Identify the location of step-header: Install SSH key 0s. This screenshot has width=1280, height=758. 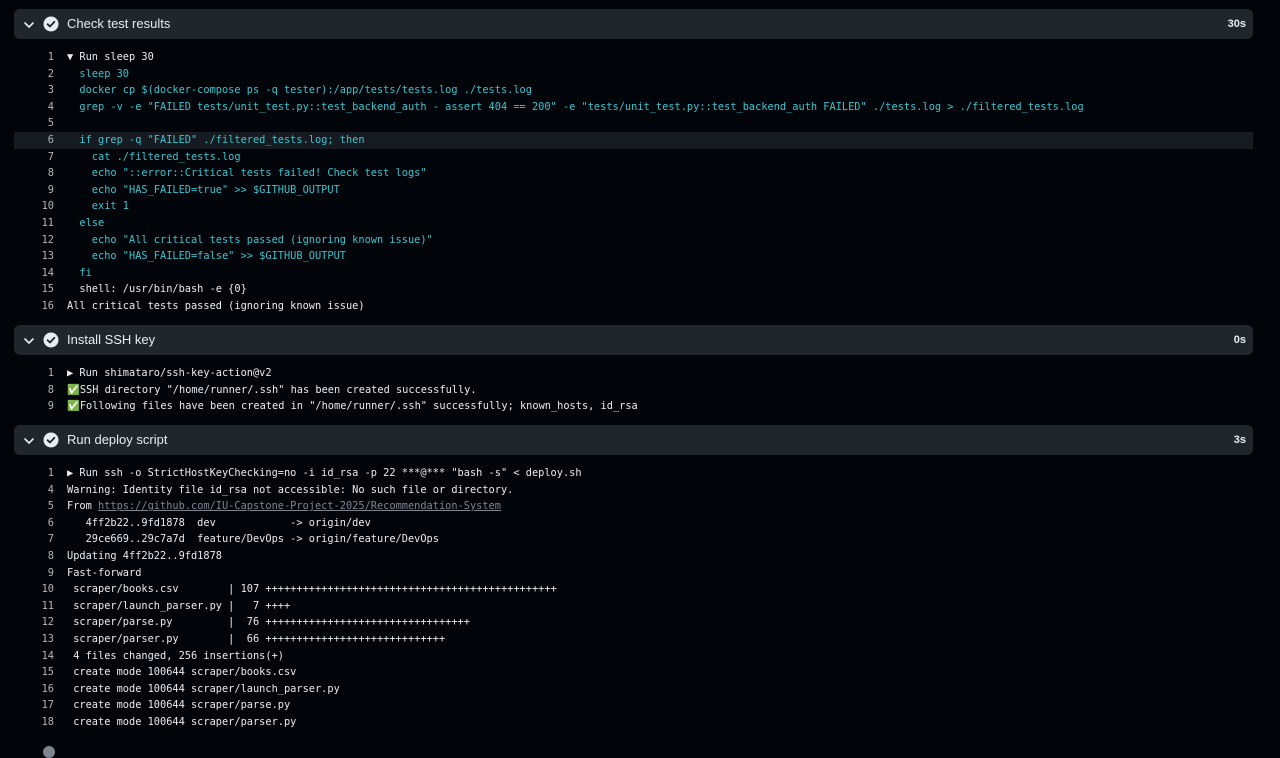
(633, 340).